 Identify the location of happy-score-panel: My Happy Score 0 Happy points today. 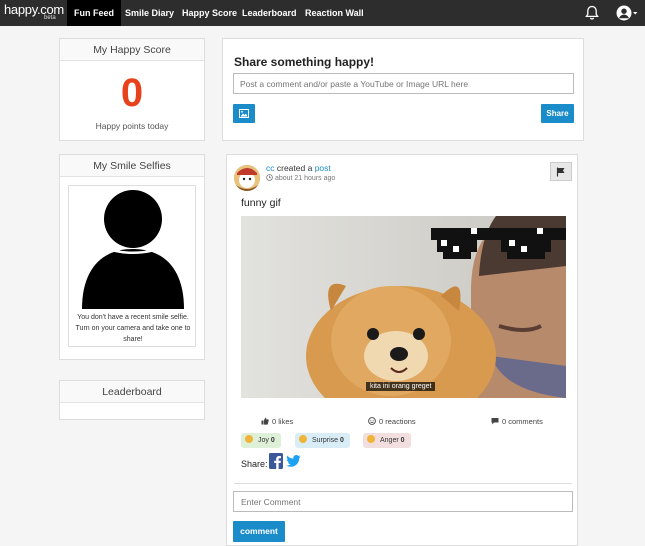
(132, 89).